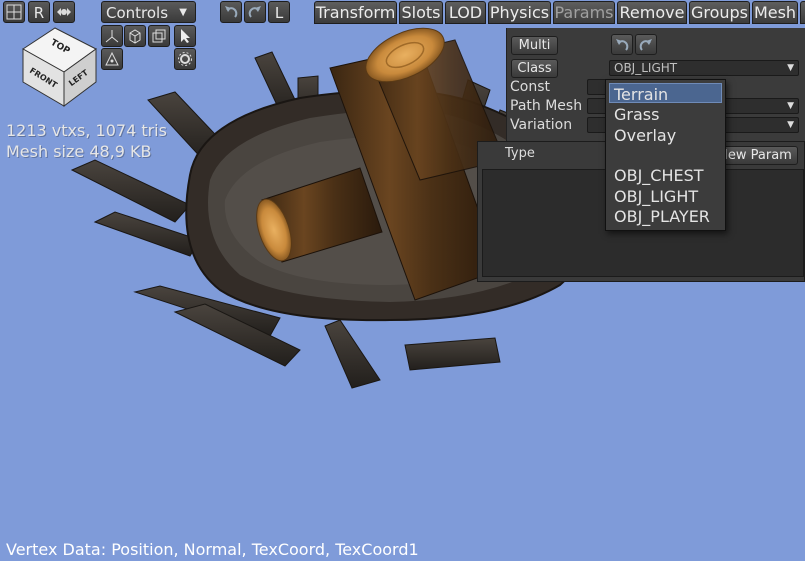 Image resolution: width=805 pixels, height=561 pixels. What do you see at coordinates (14, 12) in the screenshot?
I see `grid-icon` at bounding box center [14, 12].